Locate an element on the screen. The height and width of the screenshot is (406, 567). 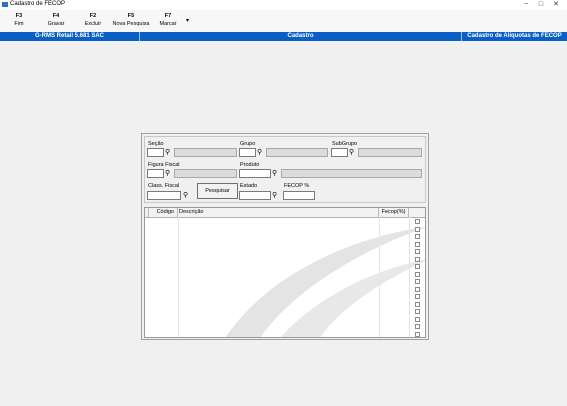
figura-fiscal-description is located at coordinates (205, 173).